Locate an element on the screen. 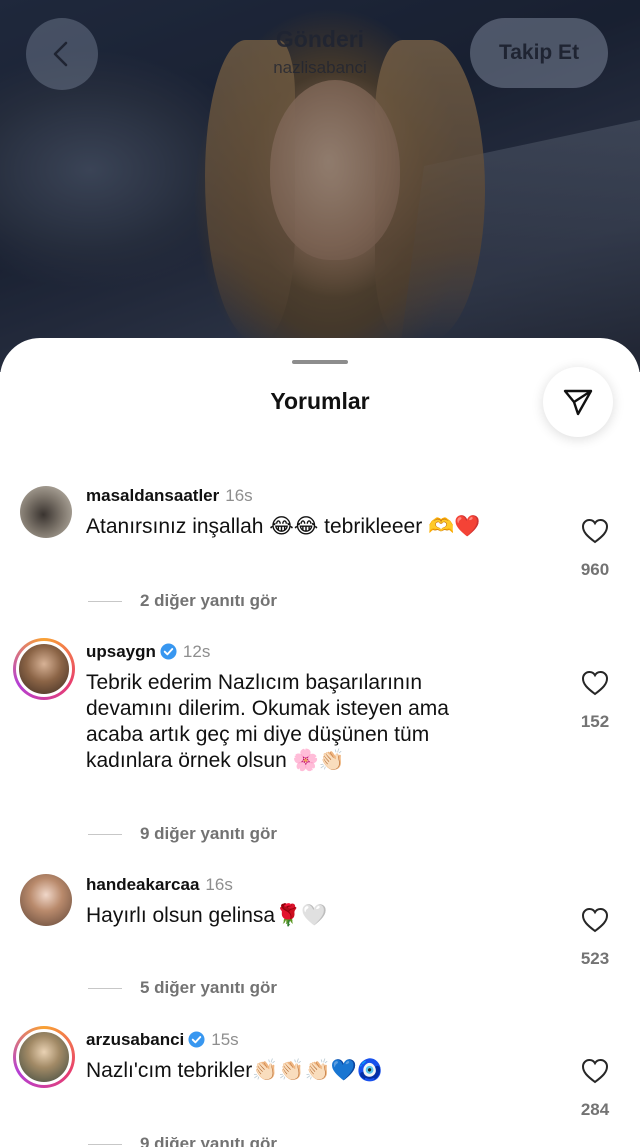 This screenshot has height=1147, width=640. comment-username: handeakarcaa is located at coordinates (142, 884).